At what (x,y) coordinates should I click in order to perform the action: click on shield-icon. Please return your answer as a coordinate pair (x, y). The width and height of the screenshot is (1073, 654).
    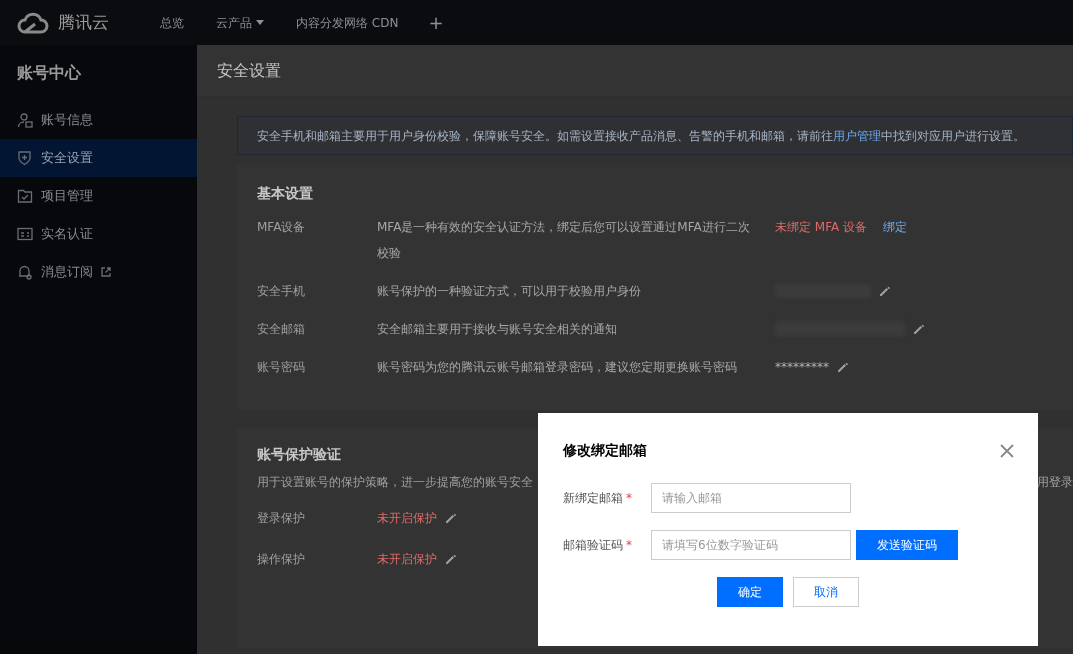
    Looking at the image, I should click on (25, 158).